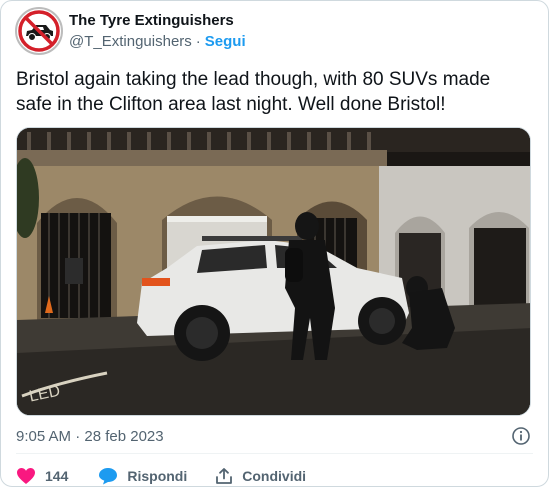 Image resolution: width=549 pixels, height=487 pixels. What do you see at coordinates (26, 476) in the screenshot?
I see `heart-icon` at bounding box center [26, 476].